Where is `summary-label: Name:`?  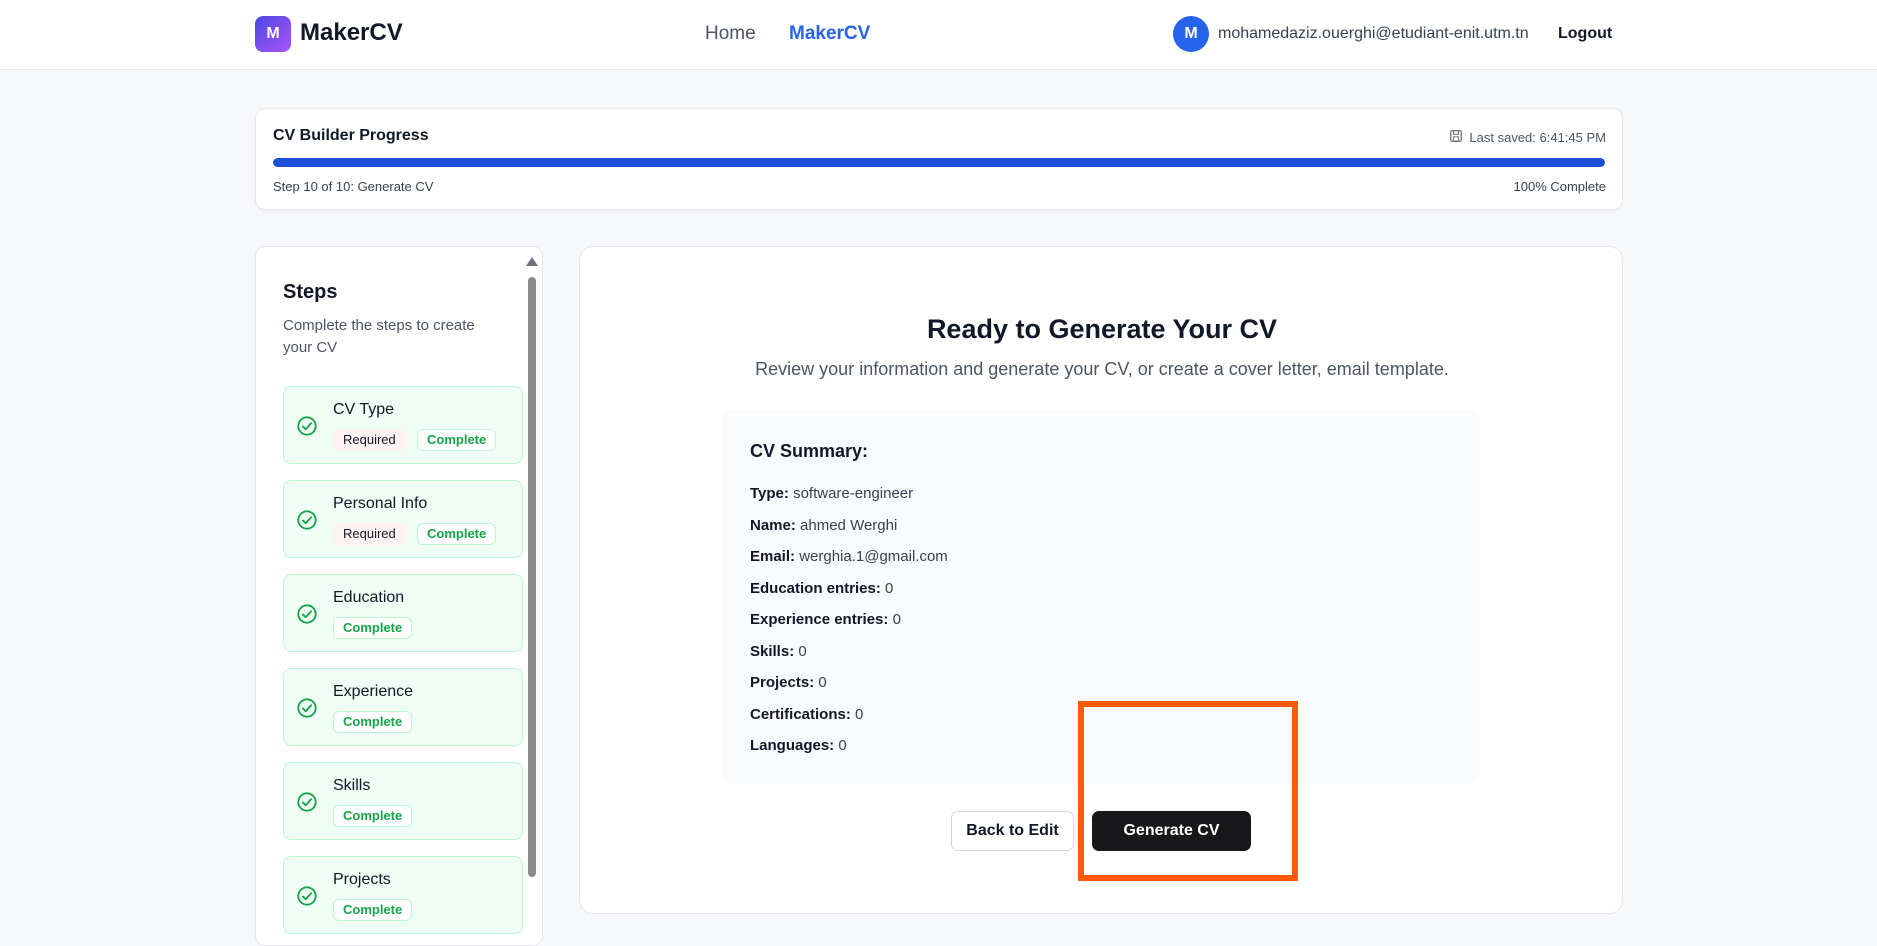 summary-label: Name: is located at coordinates (773, 525).